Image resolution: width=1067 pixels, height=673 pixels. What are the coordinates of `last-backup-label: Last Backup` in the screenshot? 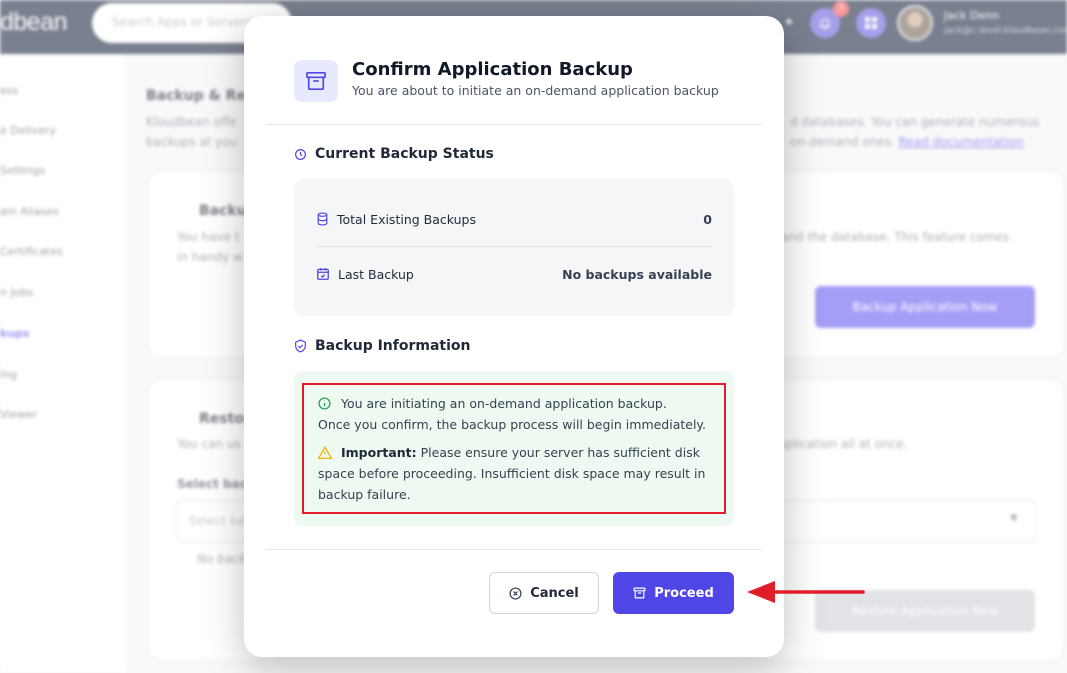 It's located at (365, 274).